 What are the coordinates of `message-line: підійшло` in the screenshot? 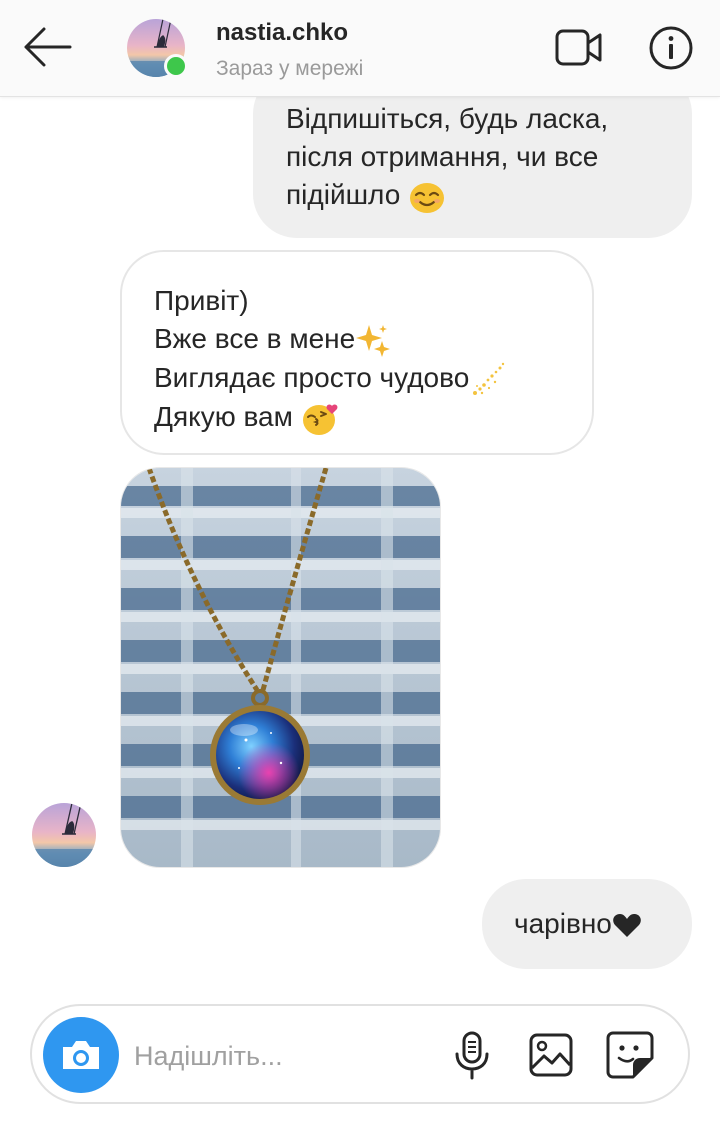 It's located at (474, 195).